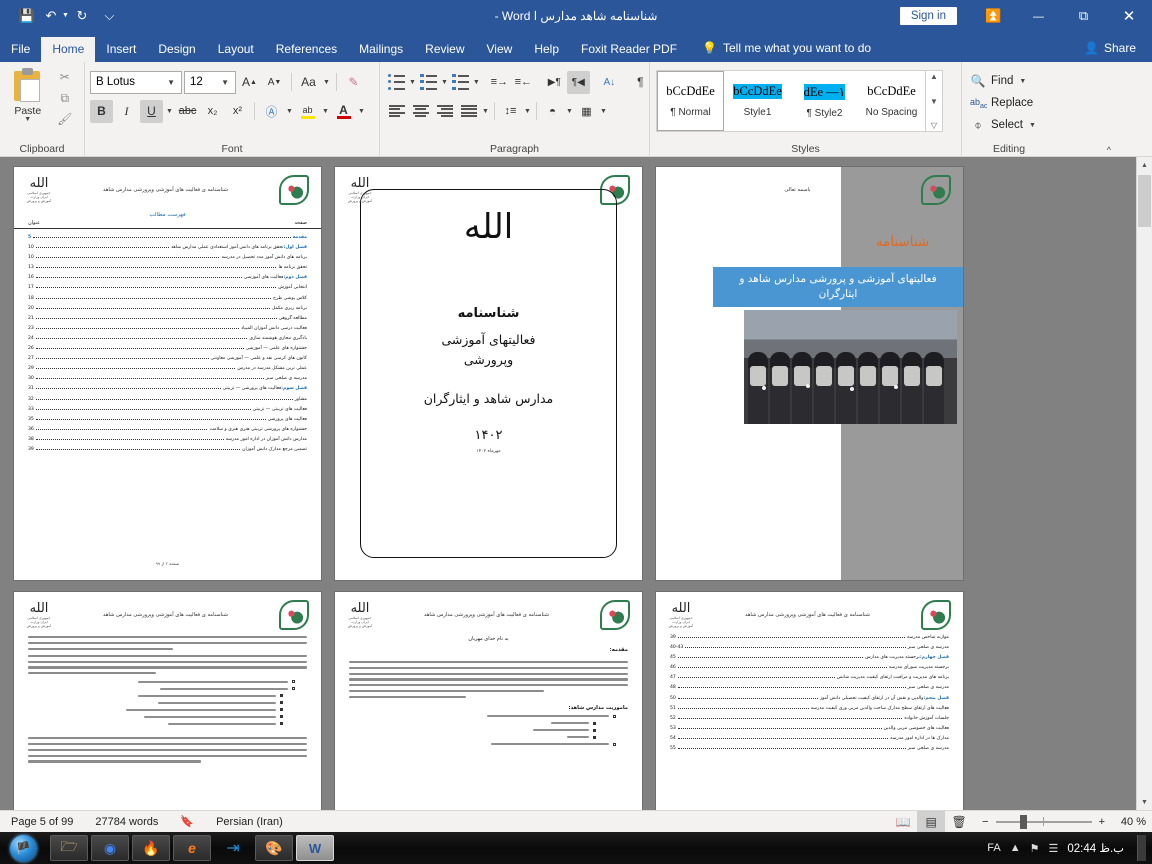 The image size is (1152, 864). Describe the element at coordinates (1023, 821) in the screenshot. I see `zoom-slider-thumb` at that location.